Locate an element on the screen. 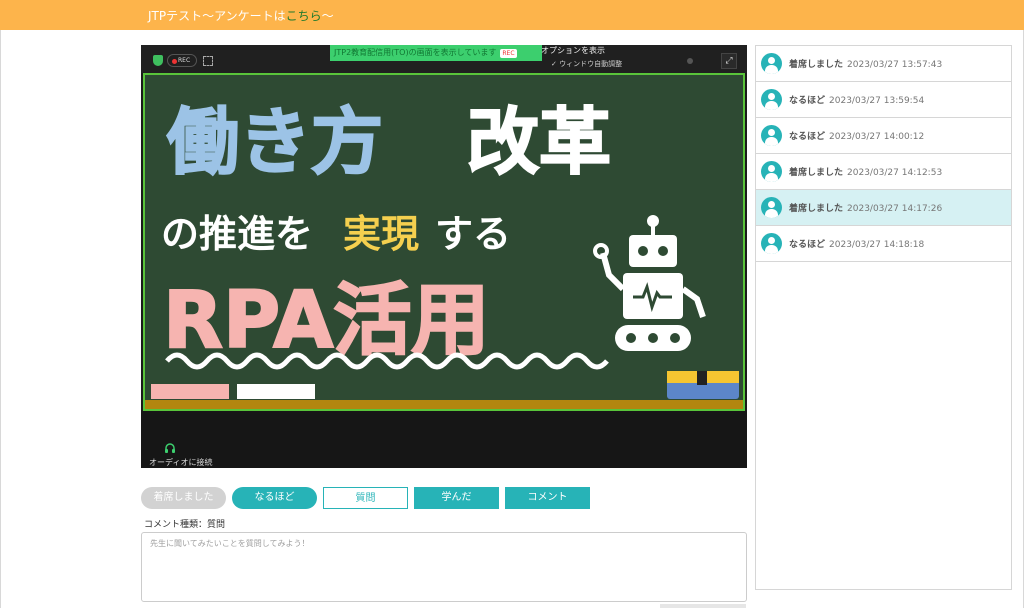 The image size is (1024, 608). slide-line3-pink: RPA活用 is located at coordinates (326, 321).